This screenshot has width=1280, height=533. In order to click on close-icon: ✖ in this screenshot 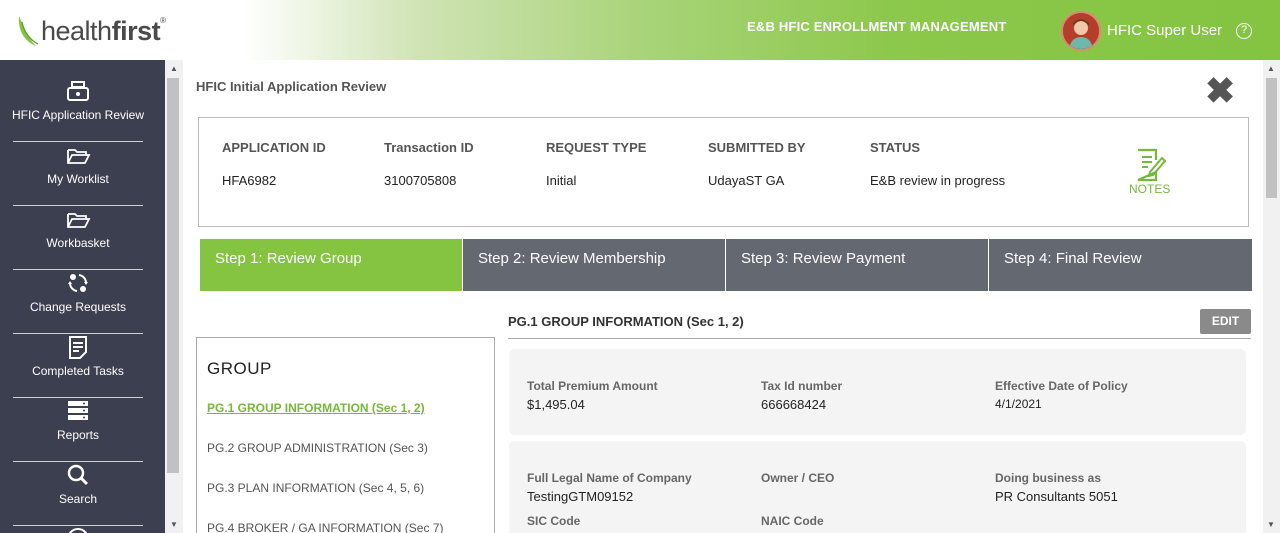, I will do `click(1220, 91)`.